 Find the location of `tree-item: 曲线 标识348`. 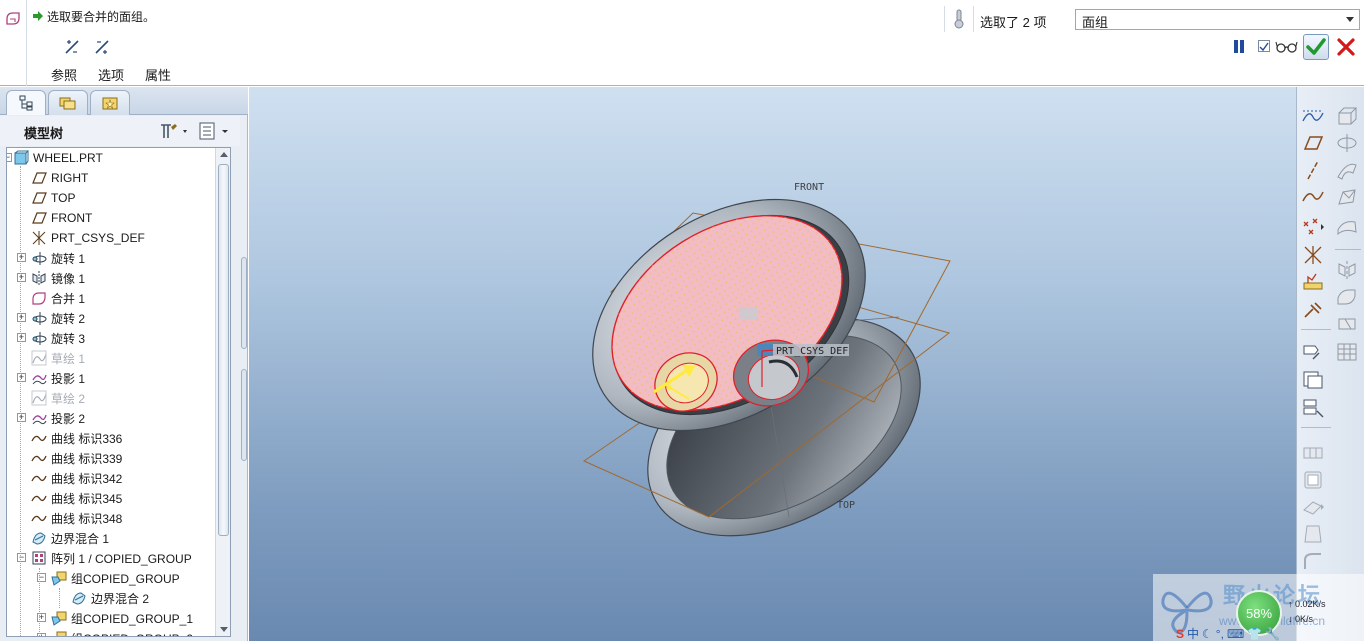

tree-item: 曲线 标识348 is located at coordinates (76, 518).